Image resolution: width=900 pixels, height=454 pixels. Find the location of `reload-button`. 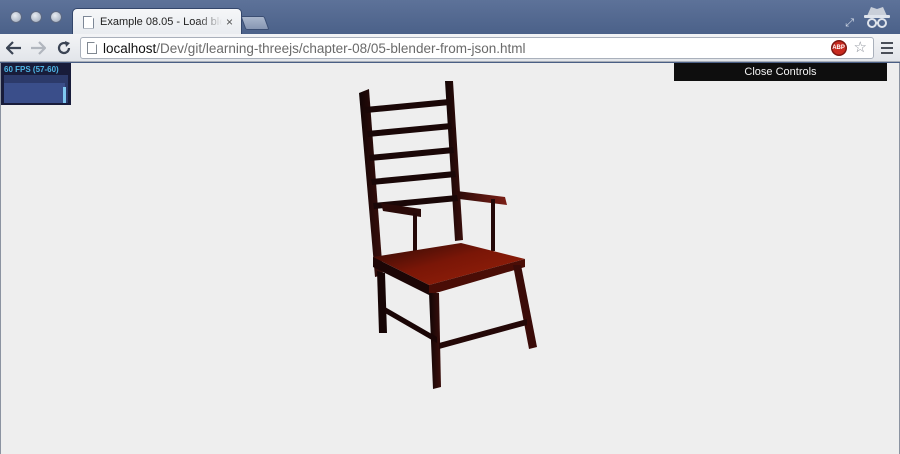

reload-button is located at coordinates (64, 48).